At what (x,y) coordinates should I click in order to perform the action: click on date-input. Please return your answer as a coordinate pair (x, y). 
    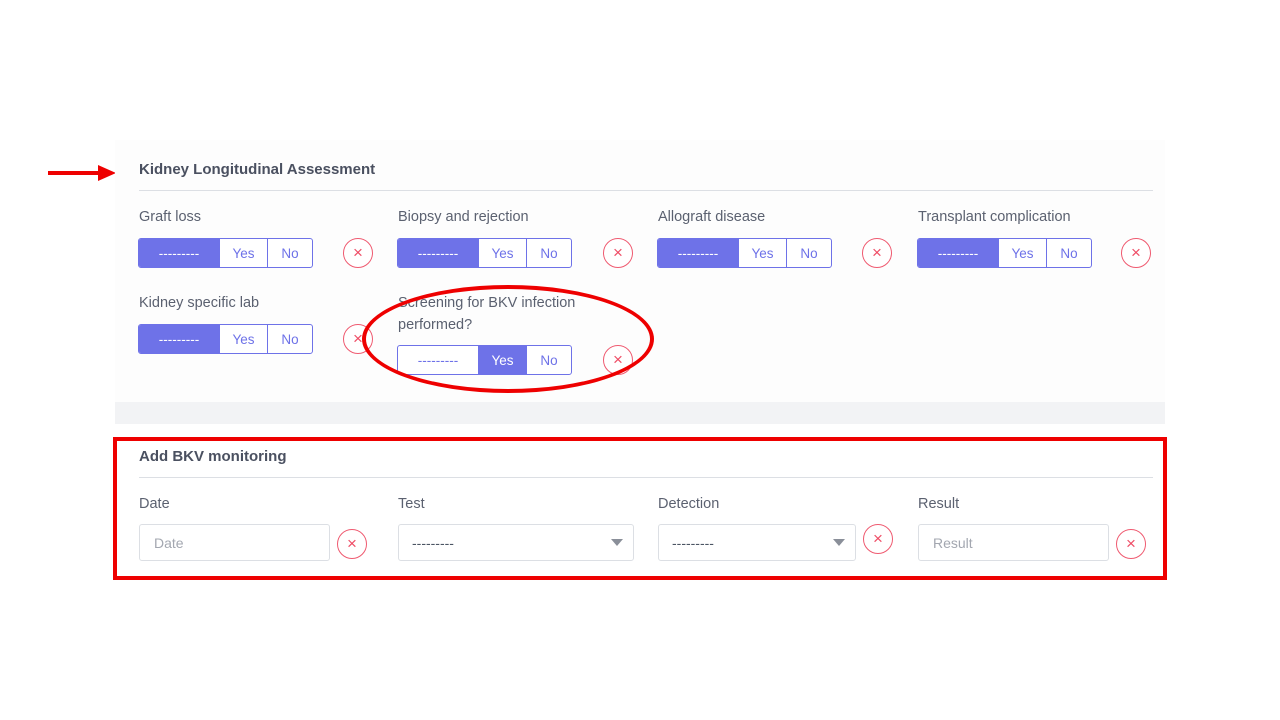
    Looking at the image, I should click on (234, 542).